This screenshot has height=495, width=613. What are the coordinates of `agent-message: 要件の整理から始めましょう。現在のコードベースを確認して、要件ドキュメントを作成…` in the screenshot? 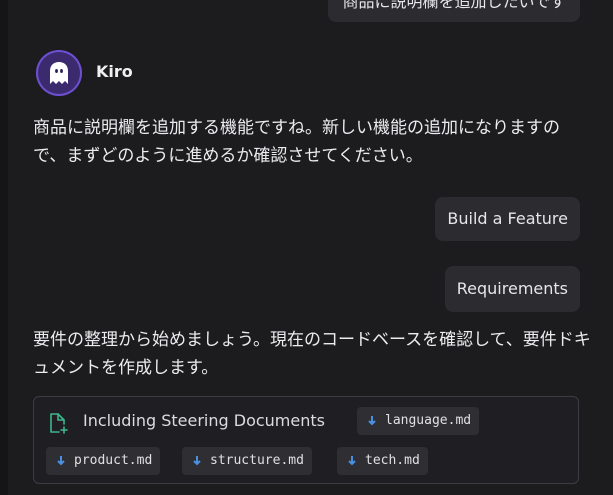 It's located at (312, 354).